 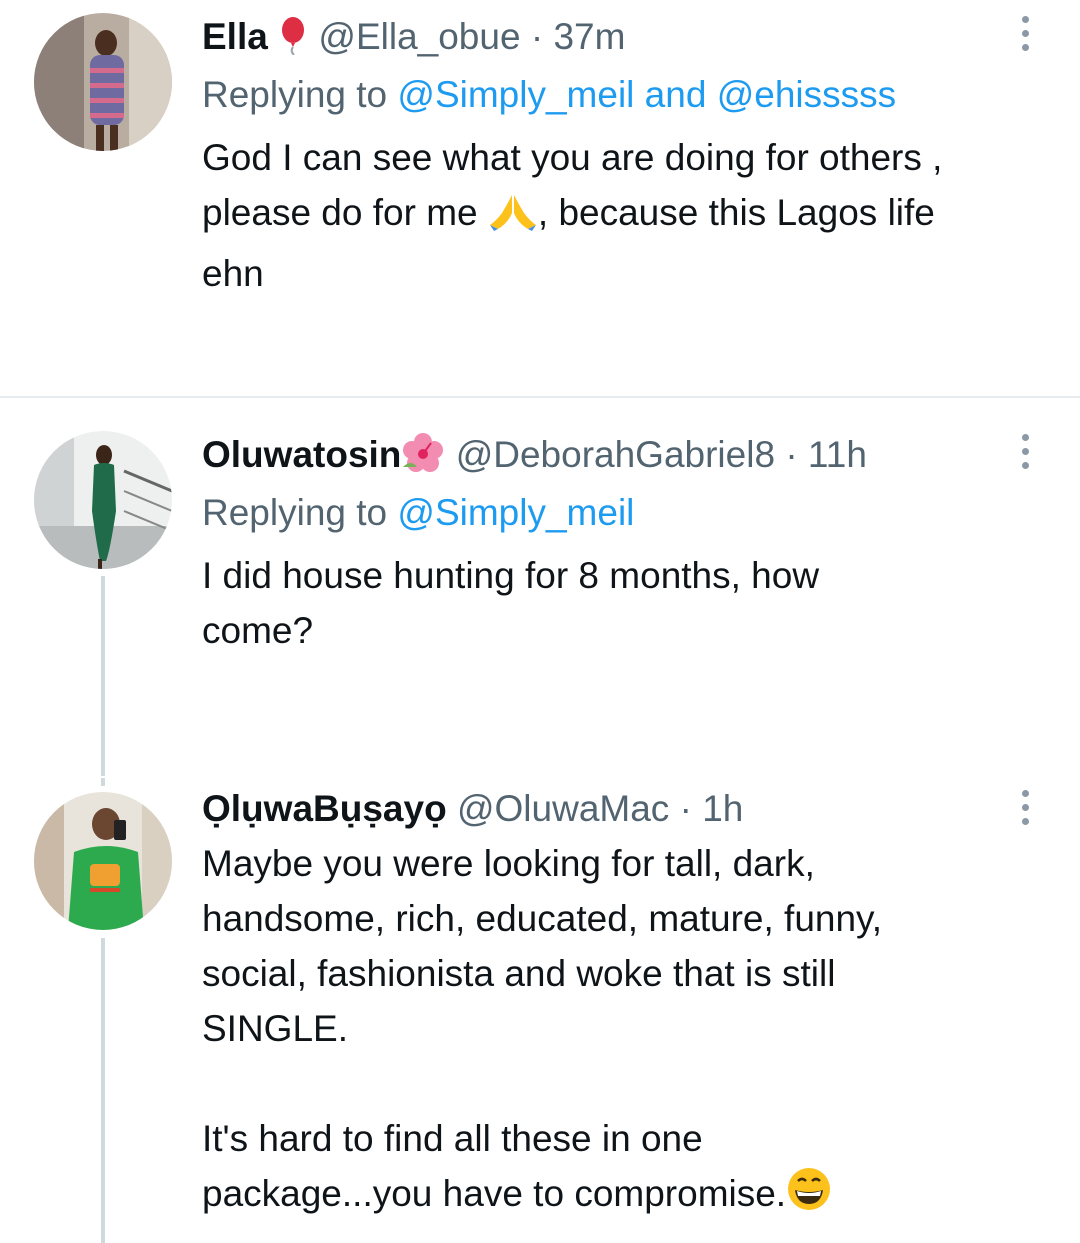 I want to click on user-handle: @Ella_obue, so click(x=419, y=36).